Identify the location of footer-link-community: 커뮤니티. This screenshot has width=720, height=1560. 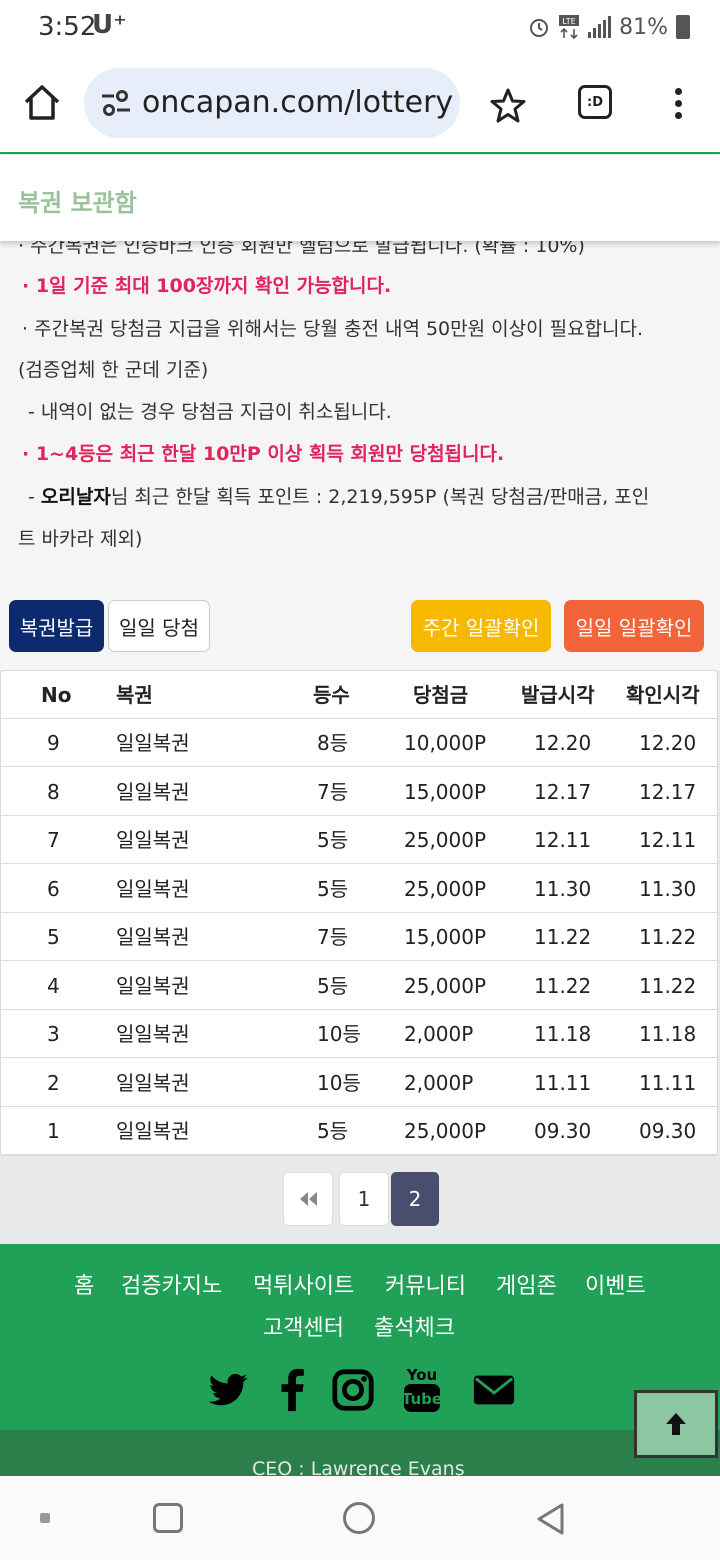
(425, 1284).